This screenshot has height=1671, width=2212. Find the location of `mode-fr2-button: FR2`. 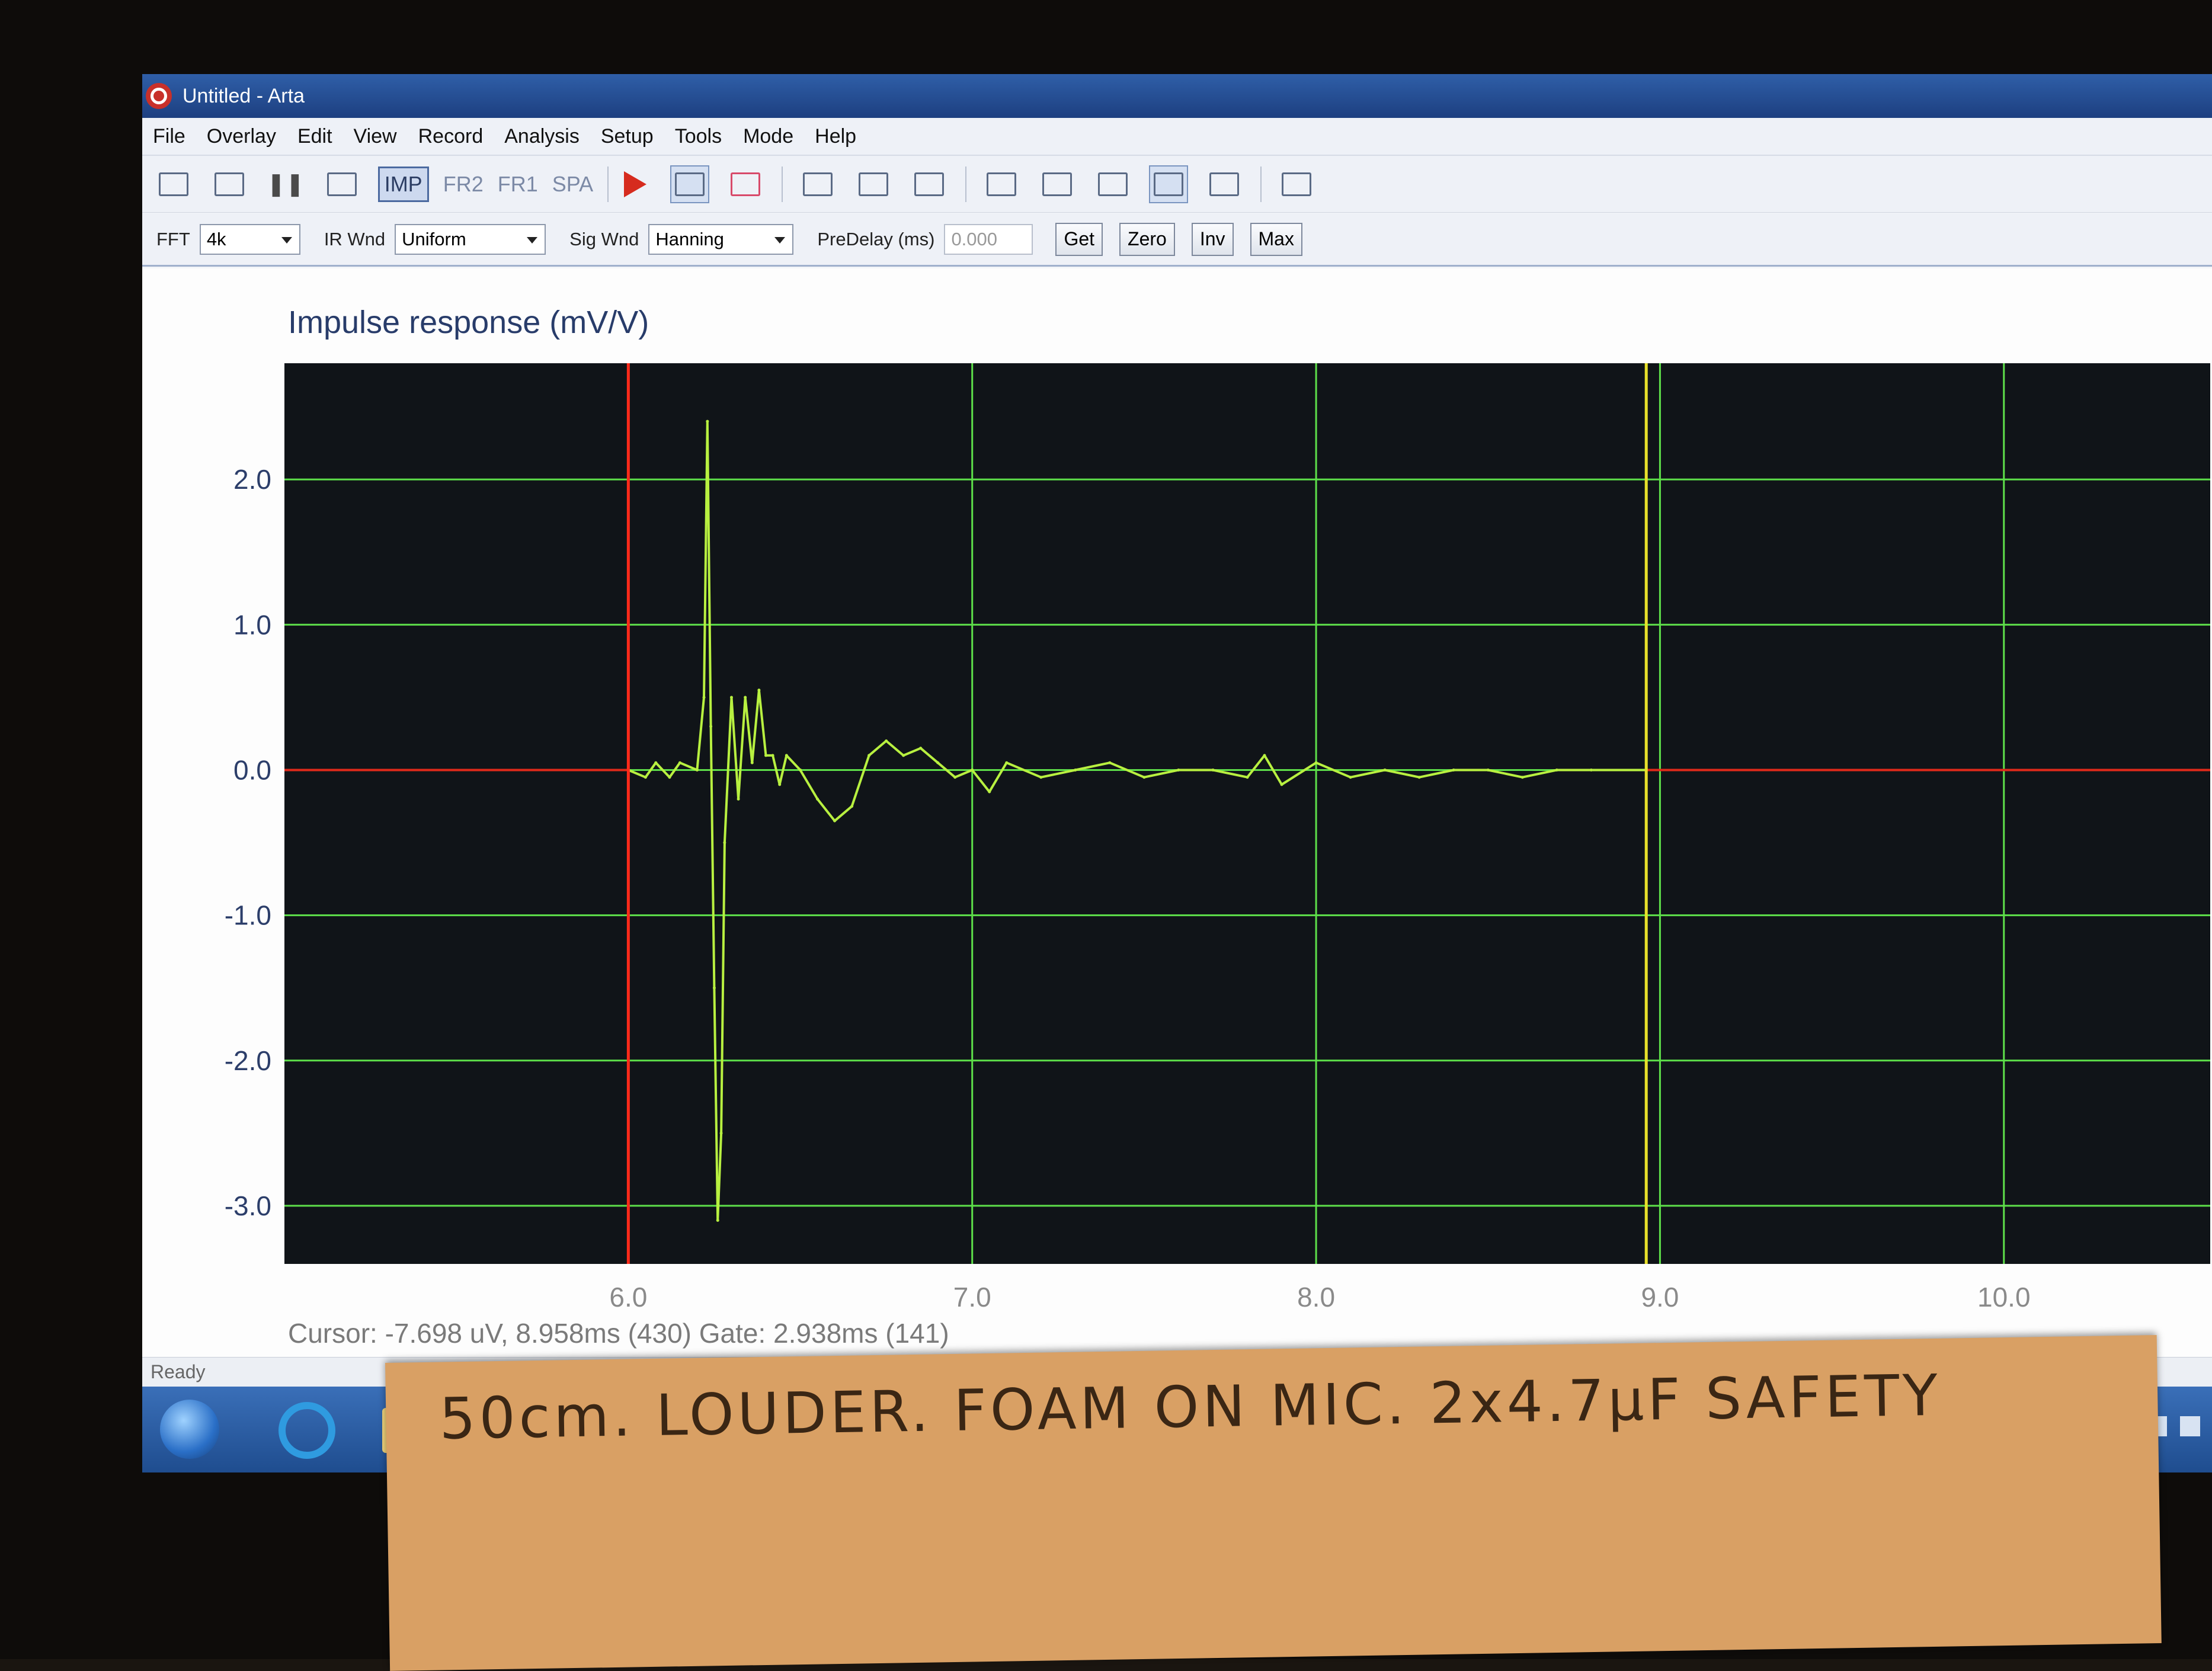

mode-fr2-button: FR2 is located at coordinates (463, 184).